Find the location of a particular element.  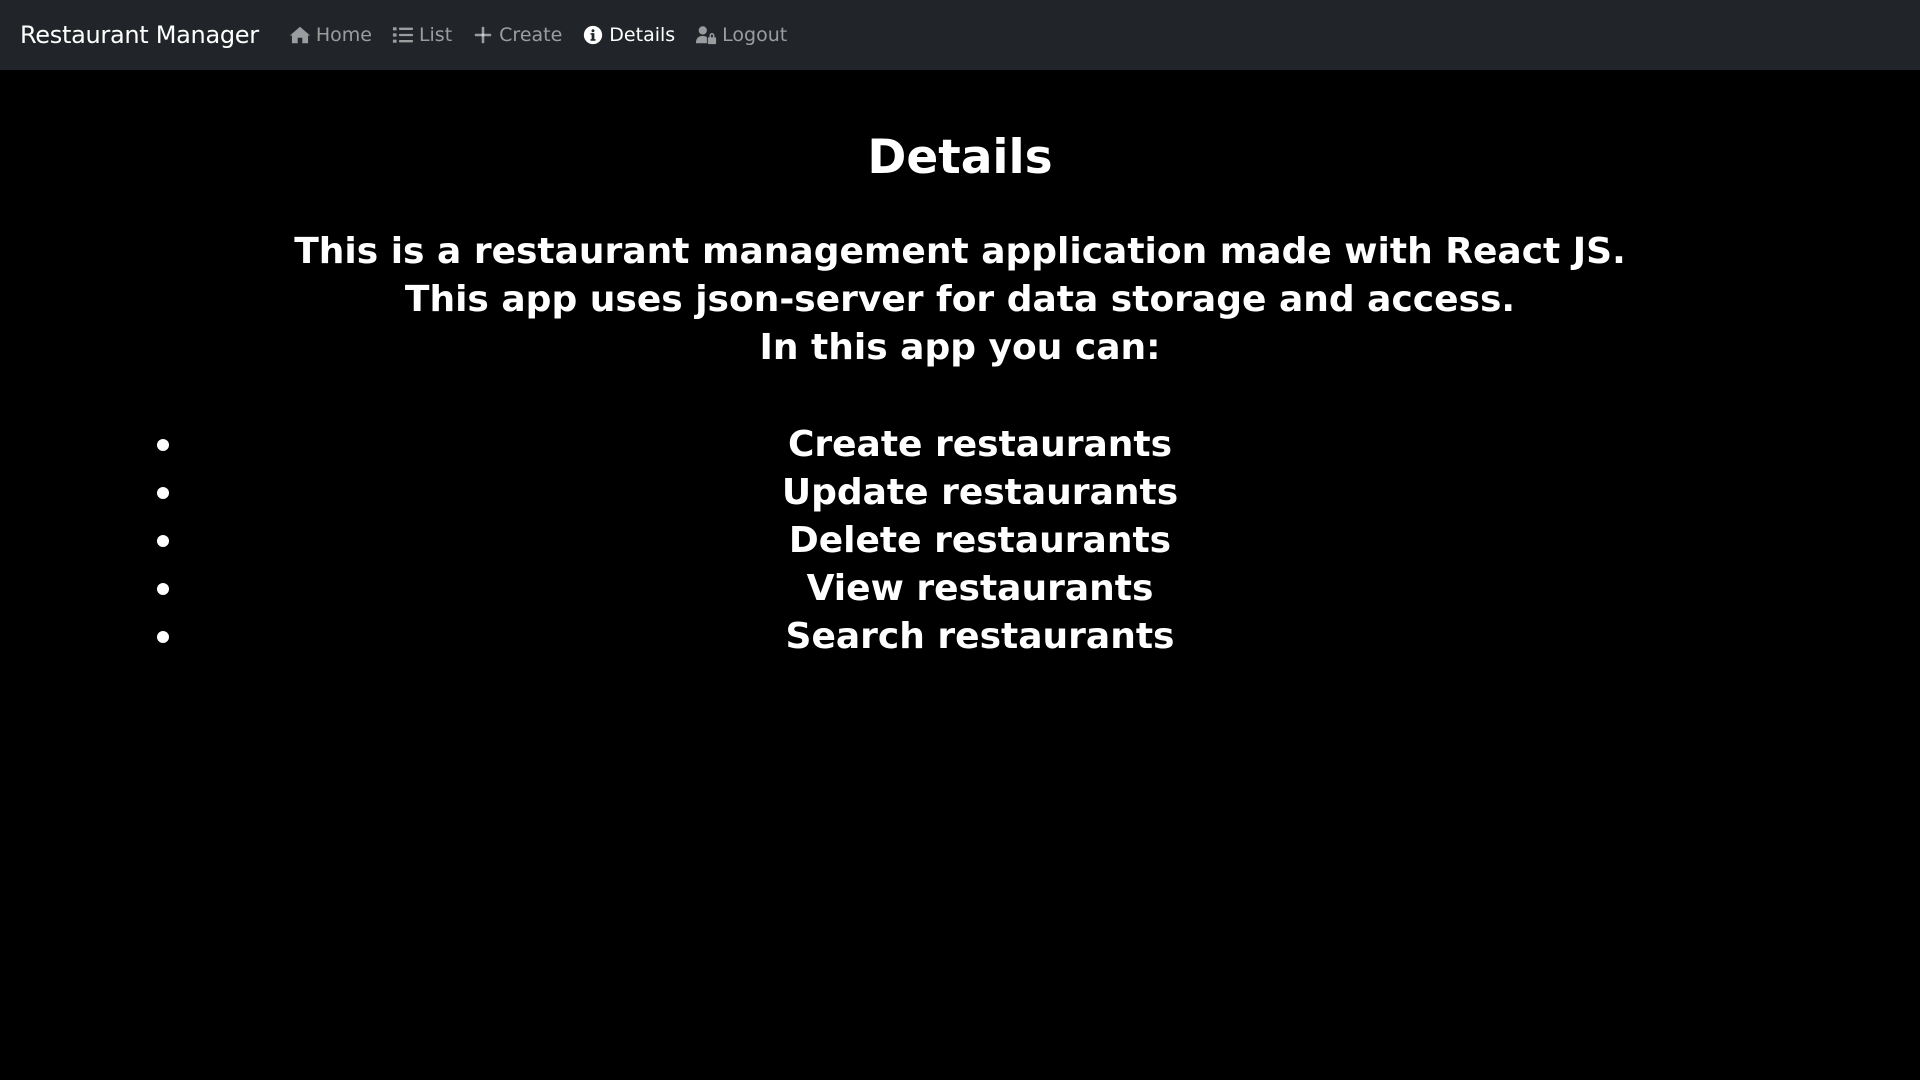

feature-text: Delete restaurants is located at coordinates (980, 540).